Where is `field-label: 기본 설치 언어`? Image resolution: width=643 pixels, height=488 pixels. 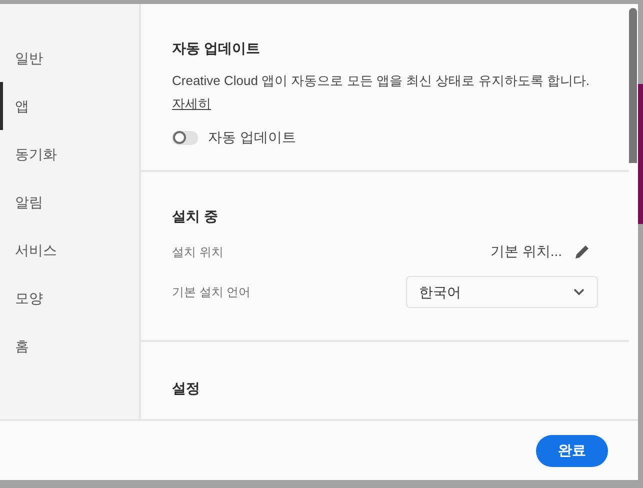 field-label: 기본 설치 언어 is located at coordinates (211, 292).